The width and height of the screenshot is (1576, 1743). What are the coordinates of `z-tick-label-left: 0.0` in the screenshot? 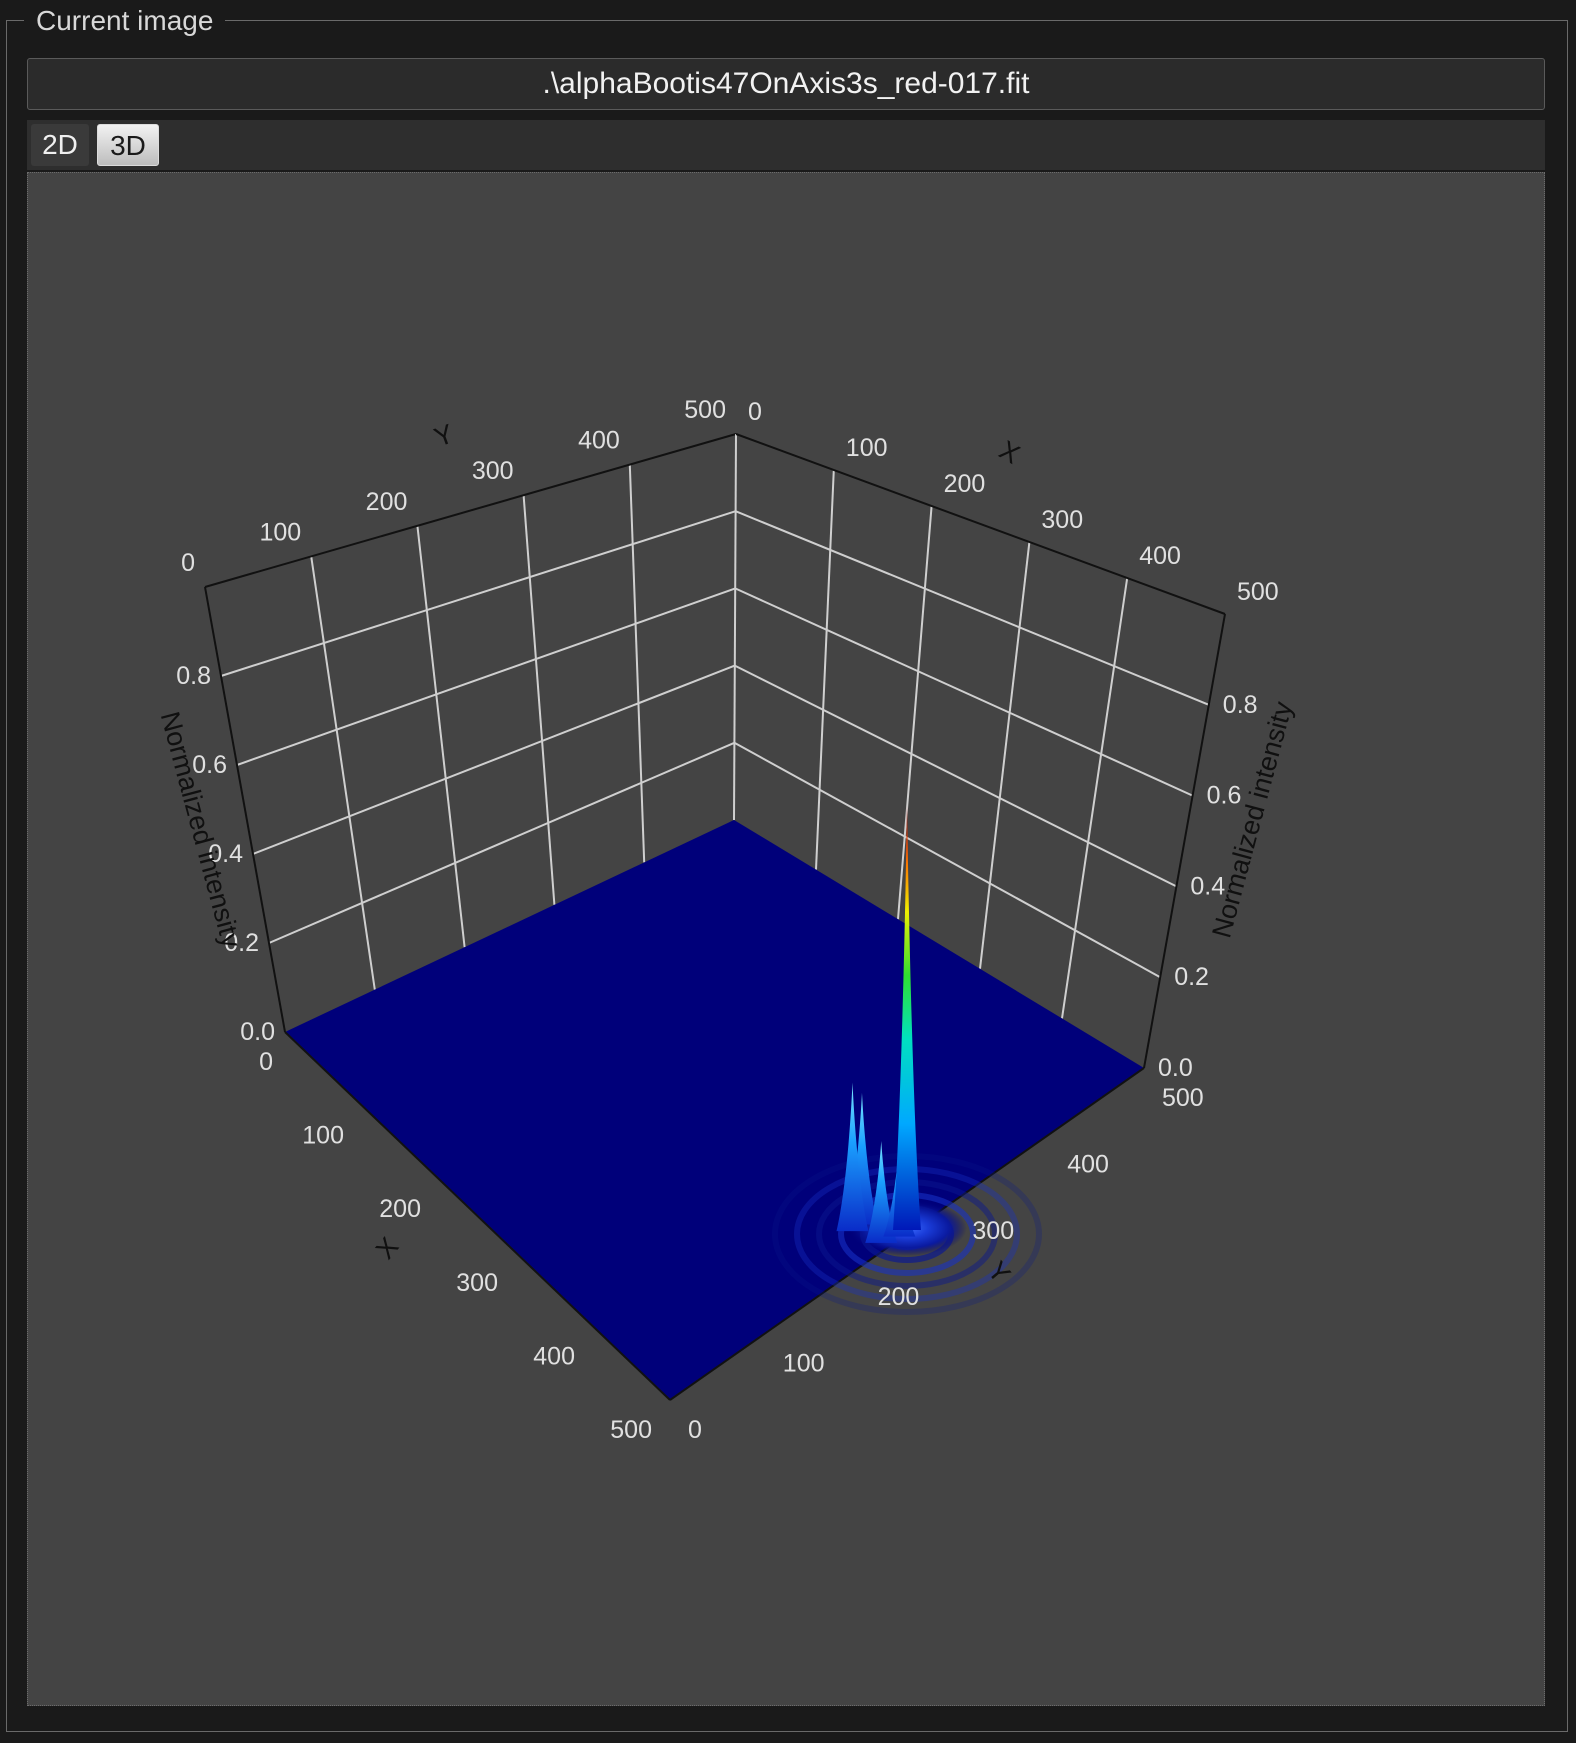 It's located at (257, 1032).